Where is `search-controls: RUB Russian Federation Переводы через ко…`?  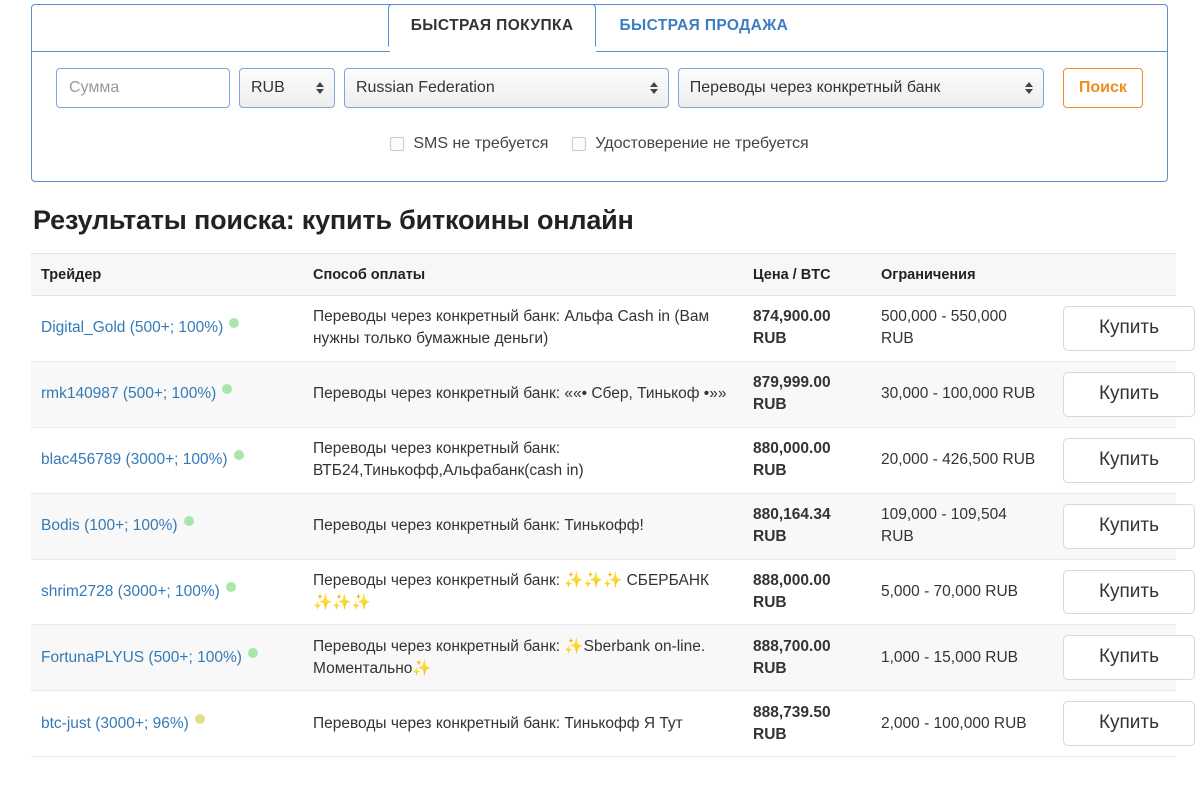
search-controls: RUB Russian Federation Переводы через ко… is located at coordinates (599, 88).